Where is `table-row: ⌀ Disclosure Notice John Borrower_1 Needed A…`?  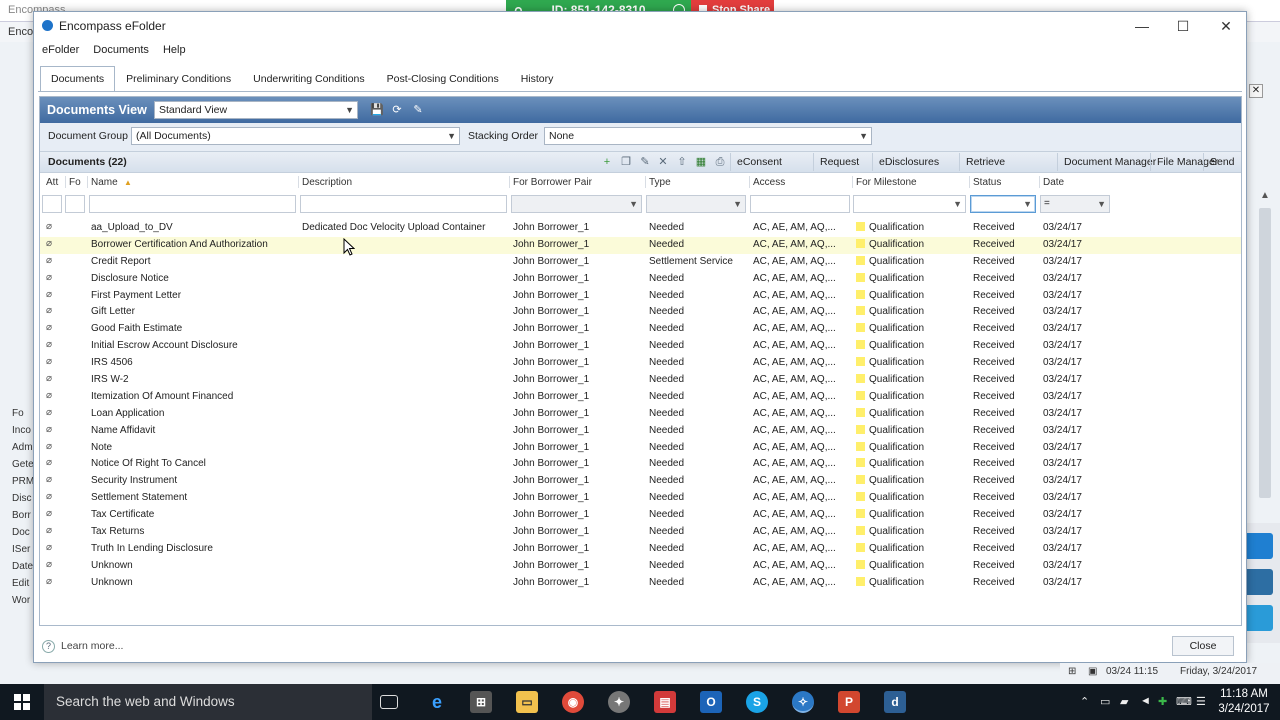
table-row: ⌀ Disclosure Notice John Borrower_1 Needed A… is located at coordinates (640, 279).